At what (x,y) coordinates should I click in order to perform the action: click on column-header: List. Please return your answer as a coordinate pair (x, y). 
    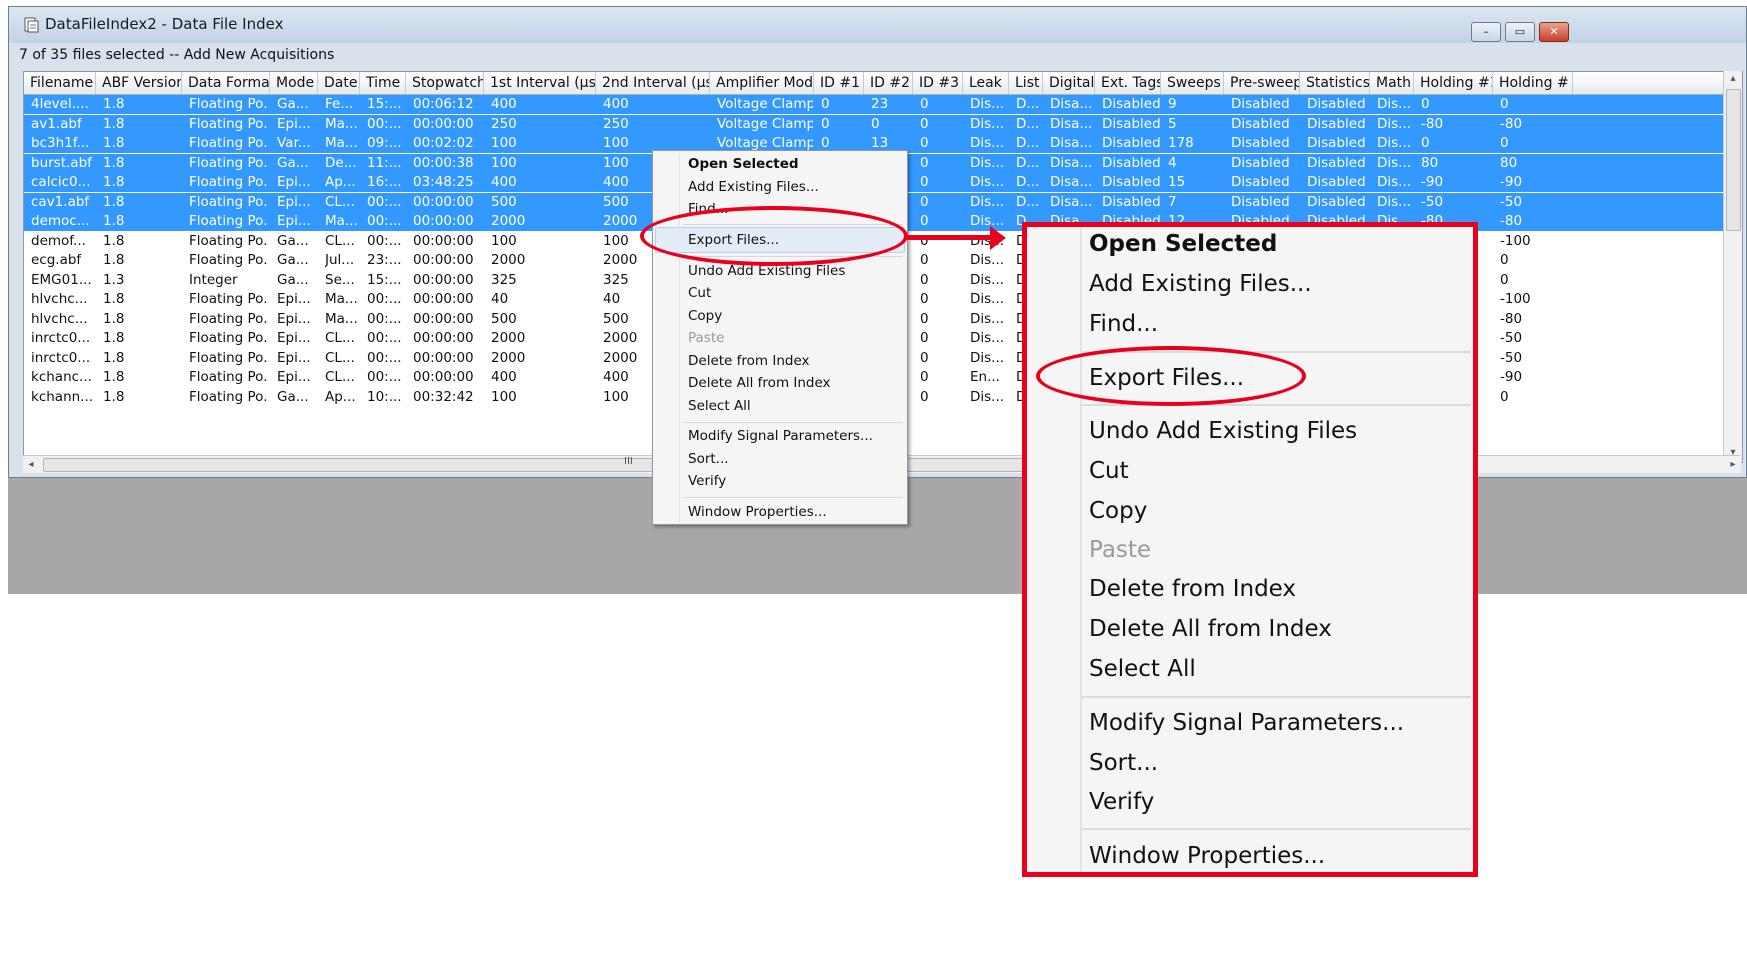
    Looking at the image, I should click on (1026, 83).